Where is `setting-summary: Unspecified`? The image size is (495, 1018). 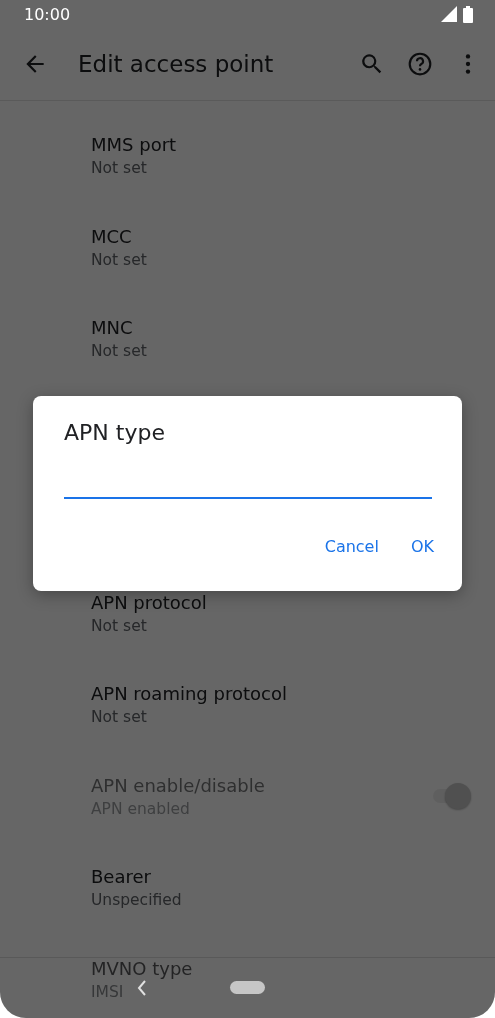 setting-summary: Unspecified is located at coordinates (136, 900).